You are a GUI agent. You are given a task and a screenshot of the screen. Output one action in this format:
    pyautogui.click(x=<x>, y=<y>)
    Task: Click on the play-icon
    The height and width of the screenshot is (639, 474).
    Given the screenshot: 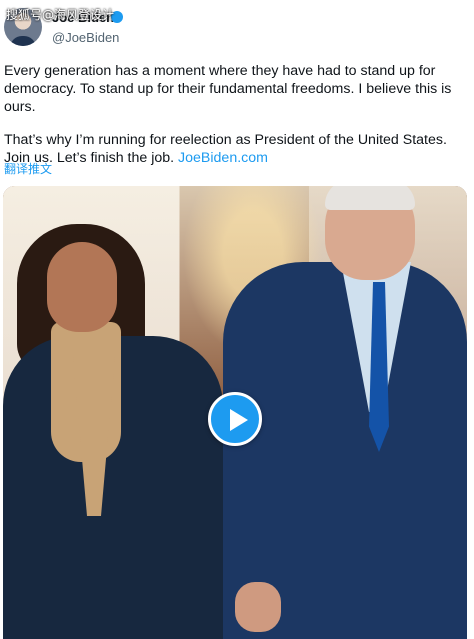 What is the action you would take?
    pyautogui.click(x=239, y=420)
    